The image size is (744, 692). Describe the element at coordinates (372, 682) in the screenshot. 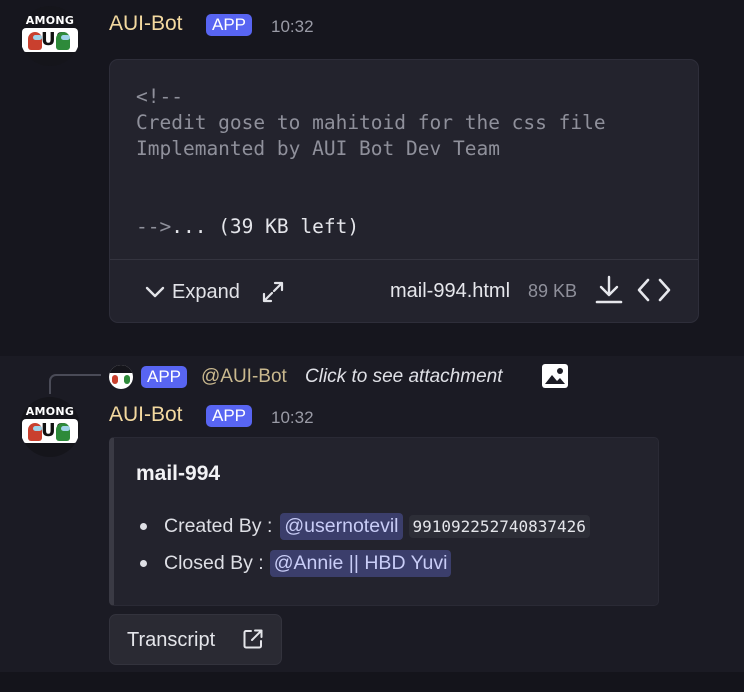

I see `bottom-strip` at that location.